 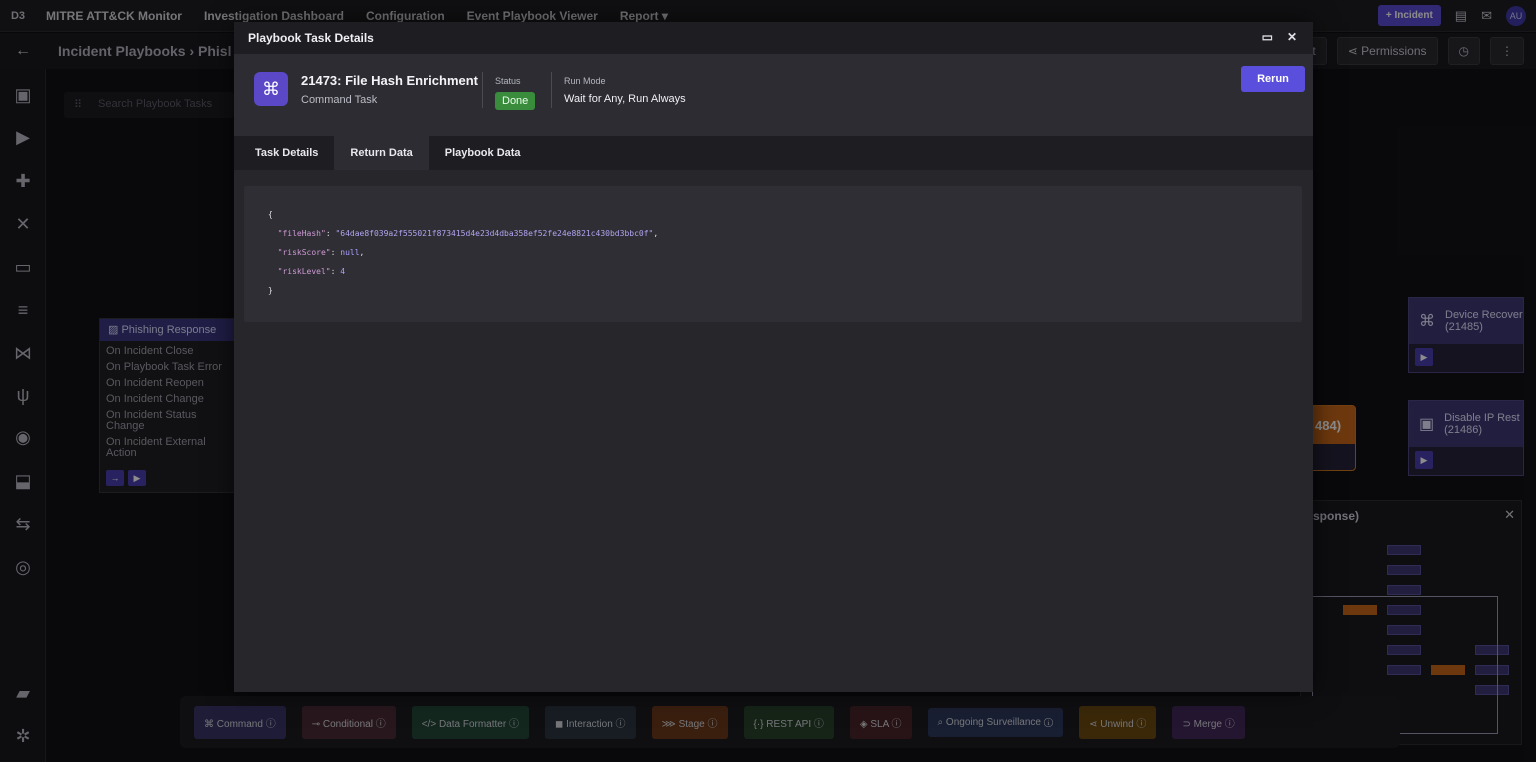 What do you see at coordinates (304, 271) in the screenshot?
I see `json-key: "riskLevel"` at bounding box center [304, 271].